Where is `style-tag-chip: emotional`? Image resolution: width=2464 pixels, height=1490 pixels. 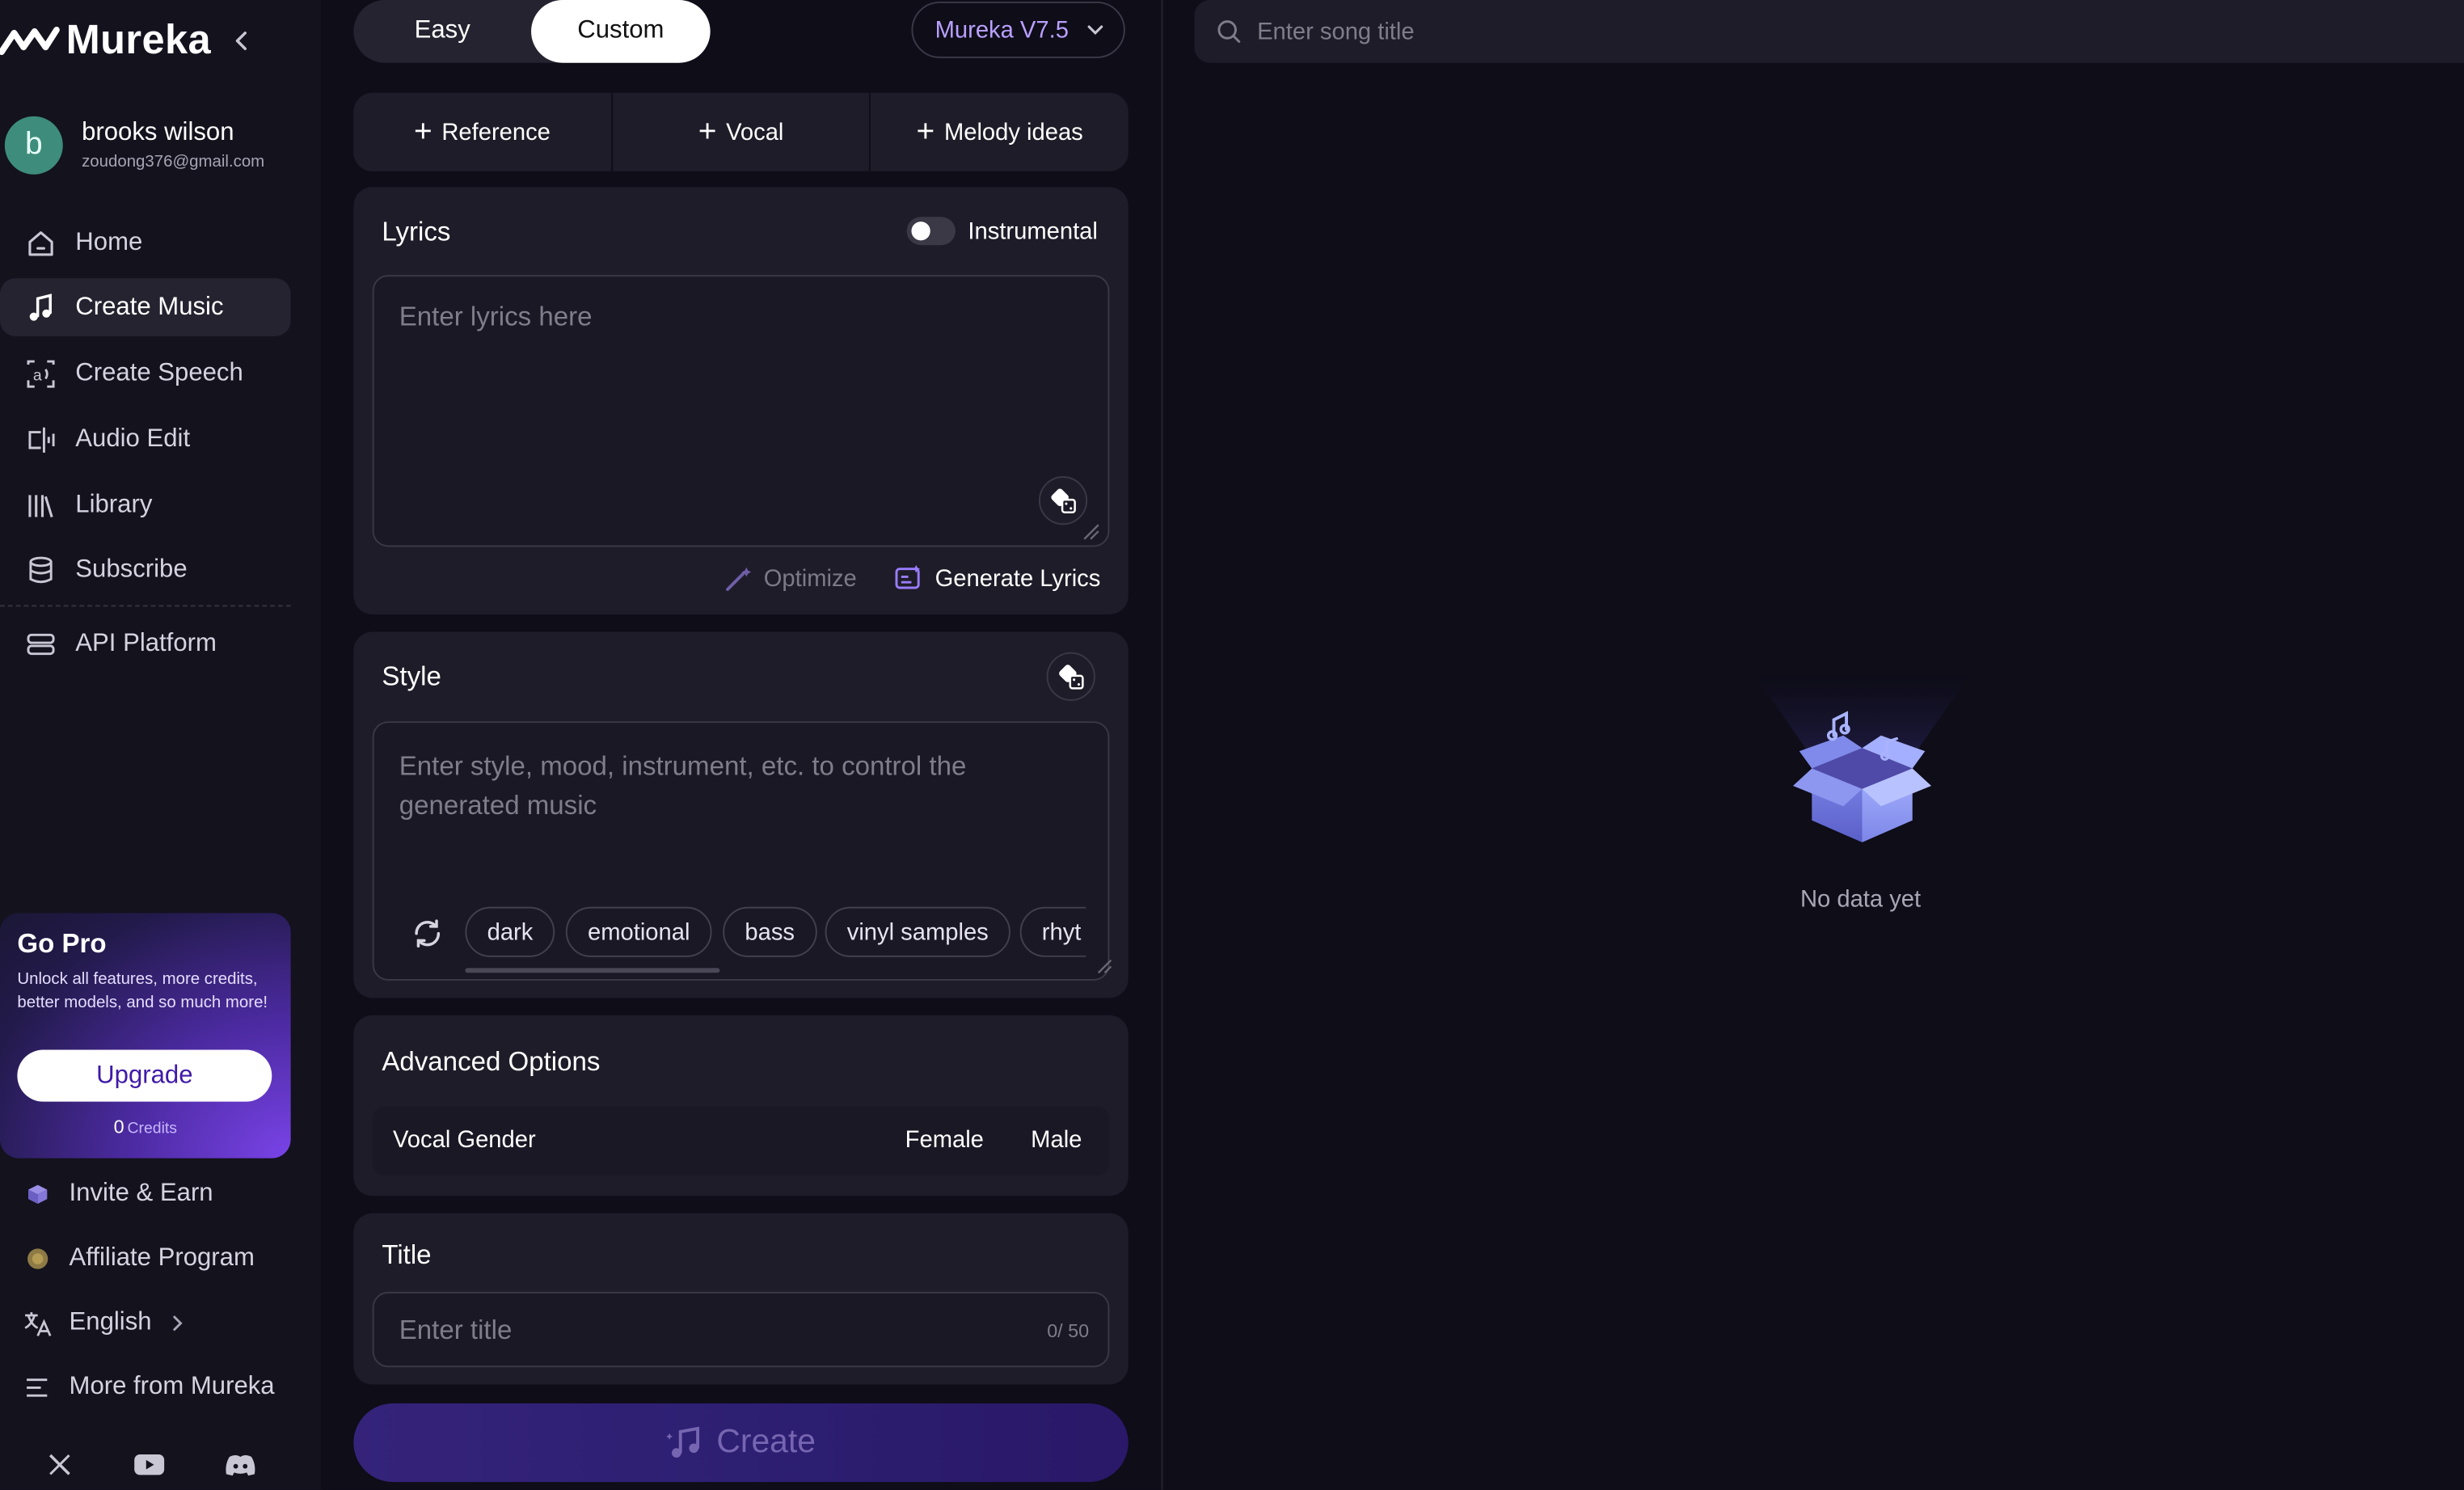 style-tag-chip: emotional is located at coordinates (639, 931).